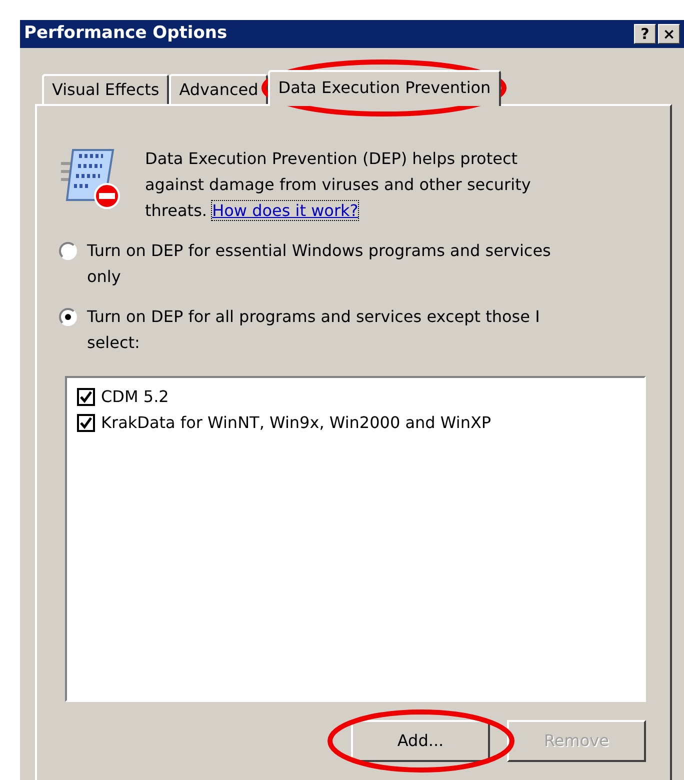 This screenshot has height=780, width=684. I want to click on tab: Visual Effects, so click(106, 89).